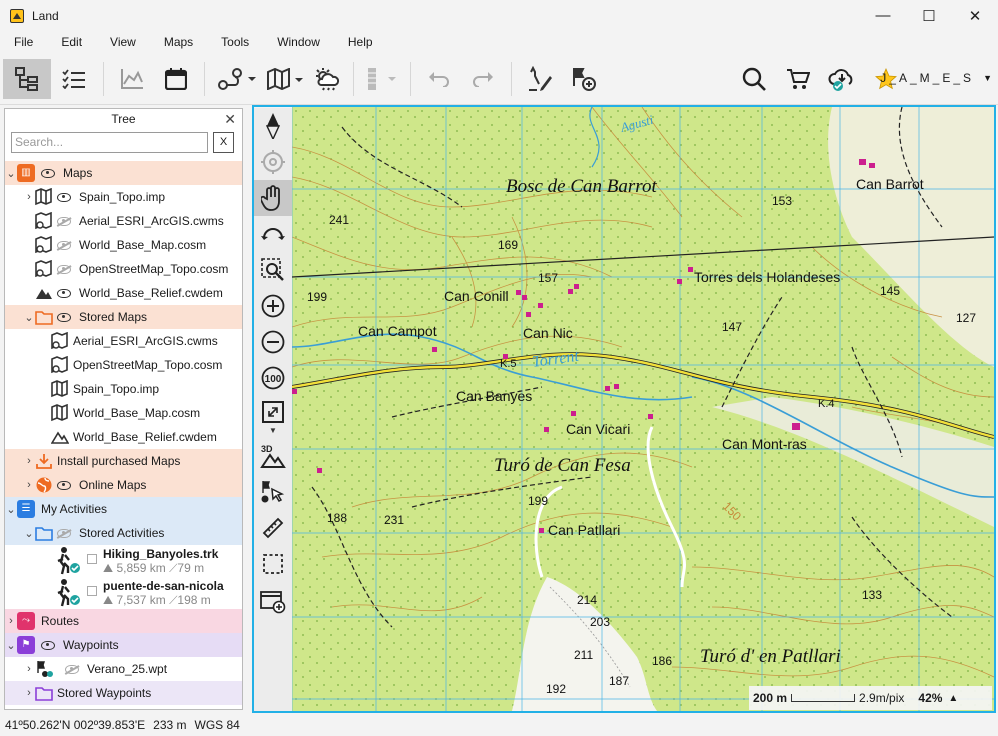  I want to click on zoom-in-button, so click(273, 306).